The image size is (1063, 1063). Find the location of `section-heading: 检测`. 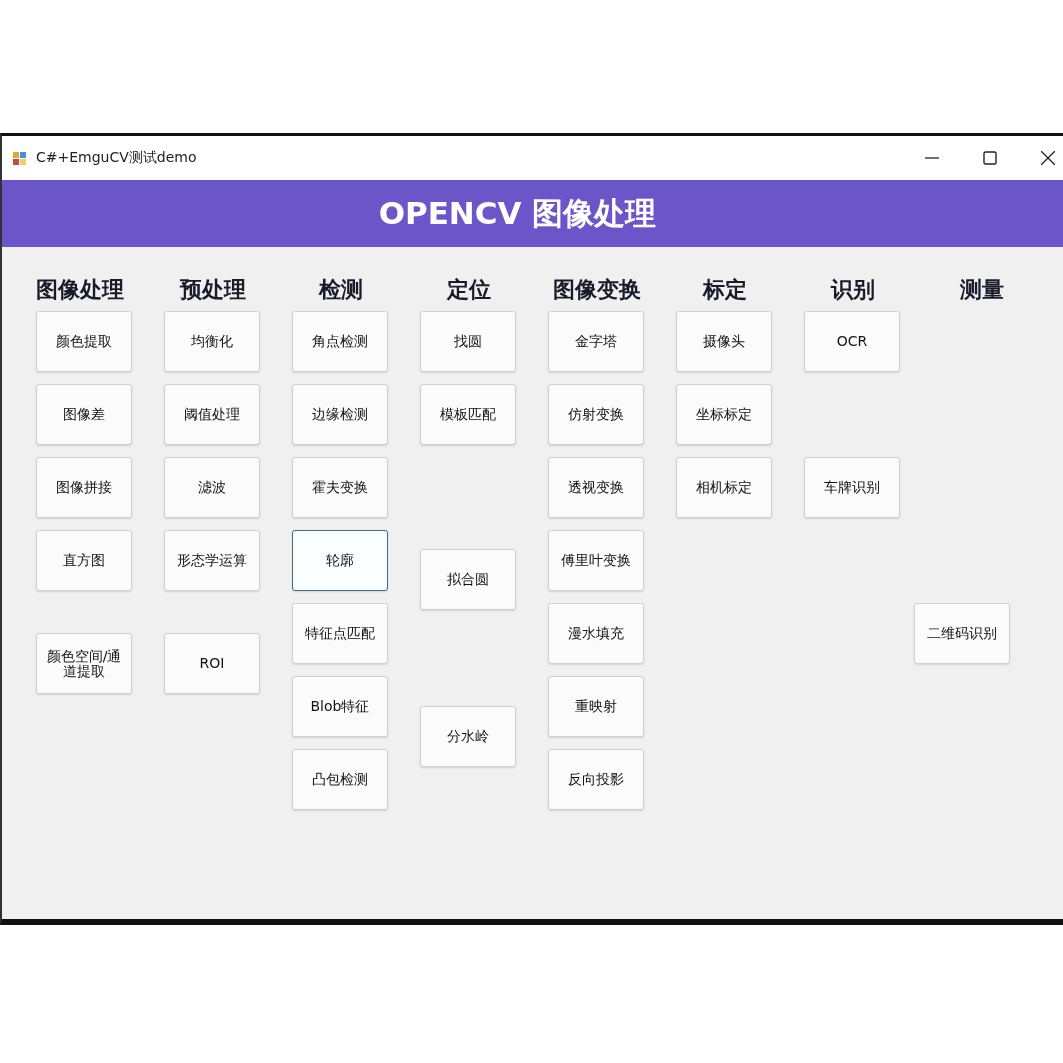

section-heading: 检测 is located at coordinates (340, 289).